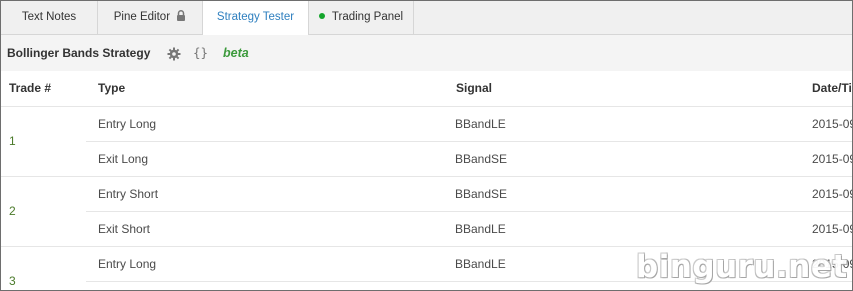 This screenshot has width=853, height=291. I want to click on beta-badge: beta, so click(236, 53).